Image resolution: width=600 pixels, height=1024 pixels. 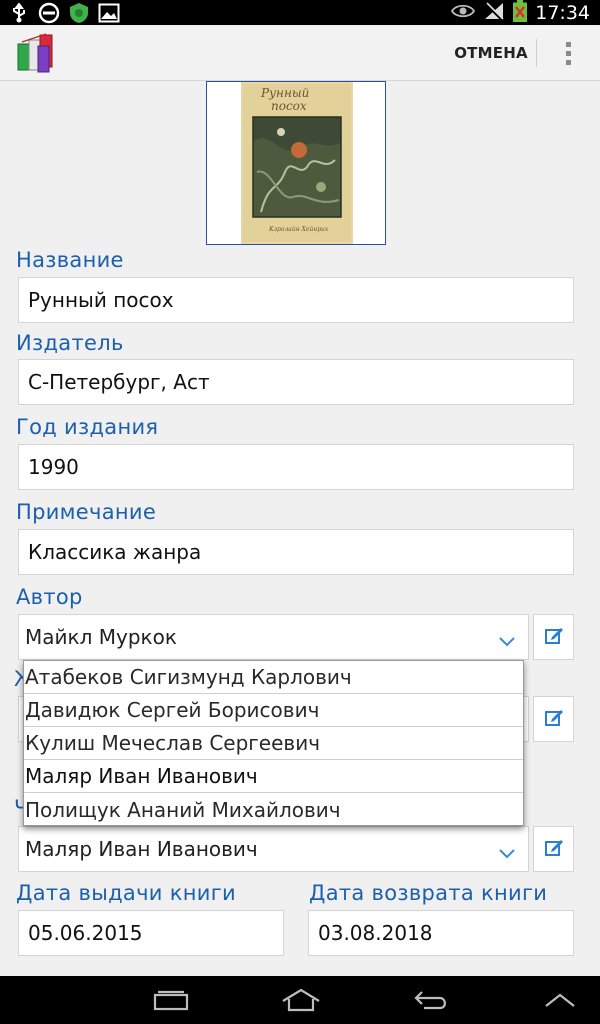 What do you see at coordinates (284, 93) in the screenshot?
I see `svg-text: Рунный` at bounding box center [284, 93].